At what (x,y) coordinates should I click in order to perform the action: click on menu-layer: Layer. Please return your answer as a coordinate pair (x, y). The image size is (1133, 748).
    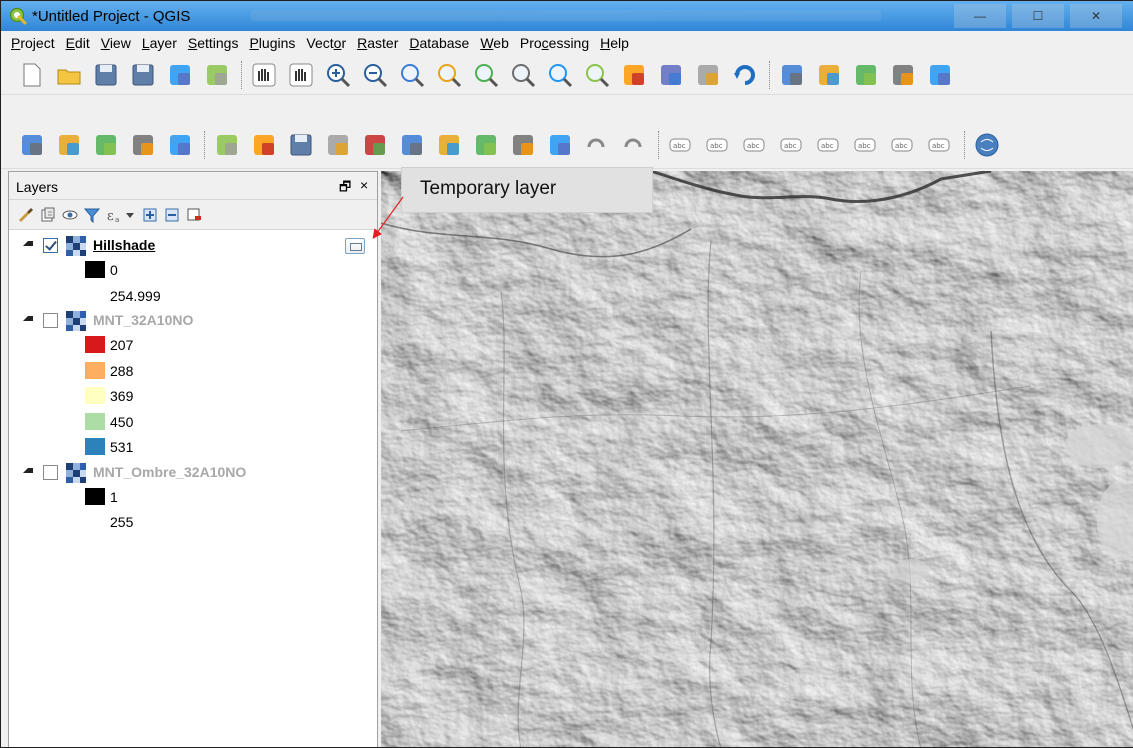
    Looking at the image, I should click on (159, 43).